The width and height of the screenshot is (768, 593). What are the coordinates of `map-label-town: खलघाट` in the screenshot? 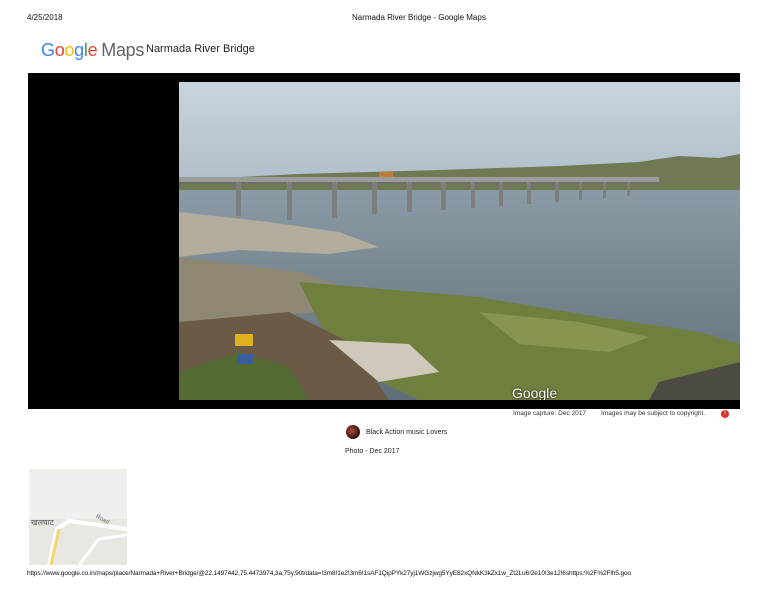 It's located at (42, 522).